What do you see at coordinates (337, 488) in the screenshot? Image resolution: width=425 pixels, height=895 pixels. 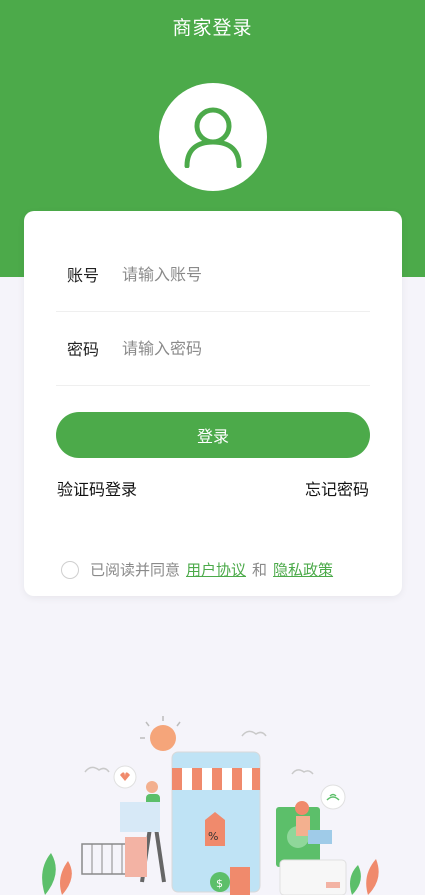 I see `forgot-password-link: 忘记密码` at bounding box center [337, 488].